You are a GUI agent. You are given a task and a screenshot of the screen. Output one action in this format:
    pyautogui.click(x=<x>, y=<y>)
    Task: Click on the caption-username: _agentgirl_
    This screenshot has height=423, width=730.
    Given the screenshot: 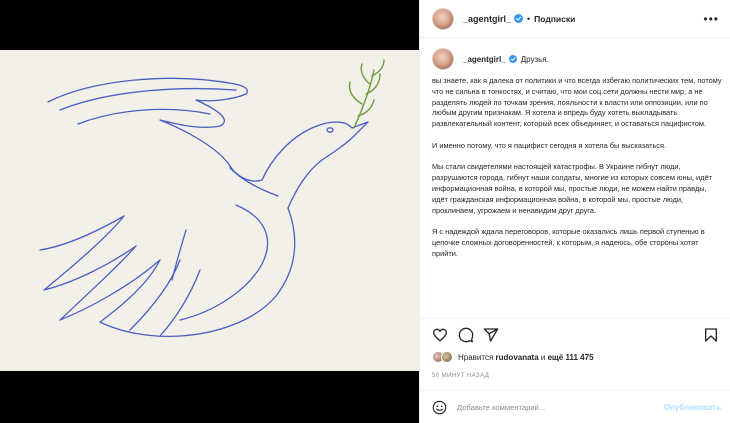 What is the action you would take?
    pyautogui.click(x=484, y=59)
    